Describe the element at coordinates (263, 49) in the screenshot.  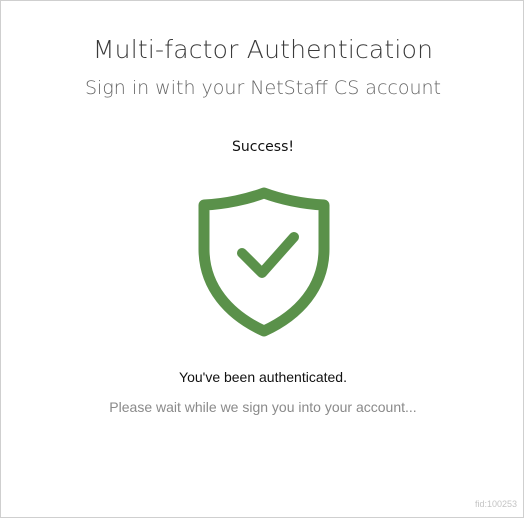
I see `page-title: Multi-factor Authentication` at that location.